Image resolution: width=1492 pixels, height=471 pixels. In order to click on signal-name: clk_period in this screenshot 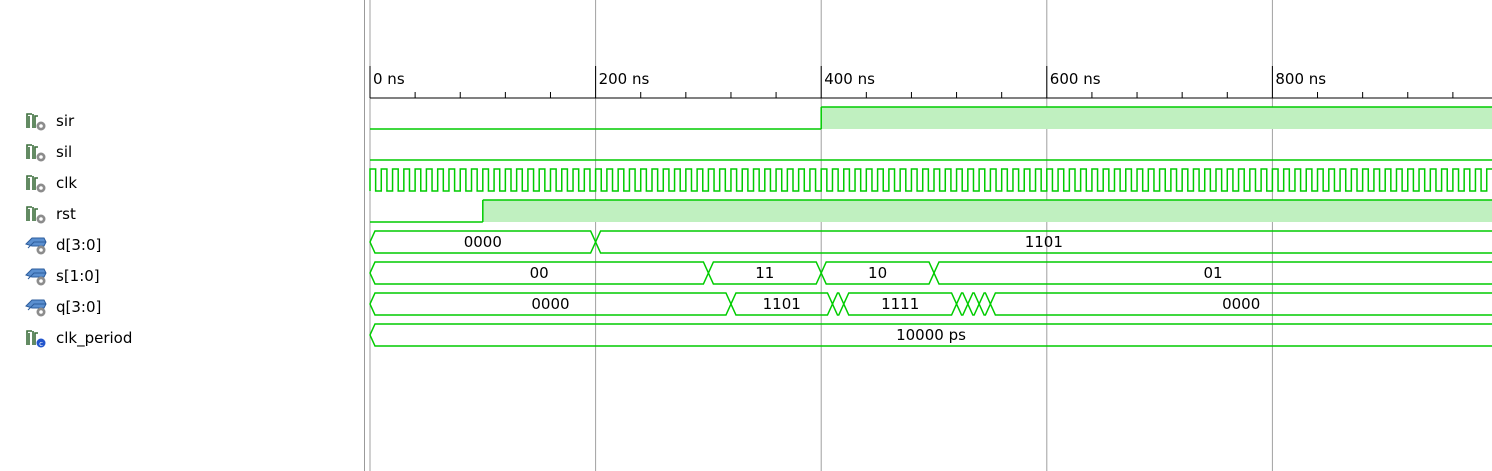, I will do `click(94, 338)`.